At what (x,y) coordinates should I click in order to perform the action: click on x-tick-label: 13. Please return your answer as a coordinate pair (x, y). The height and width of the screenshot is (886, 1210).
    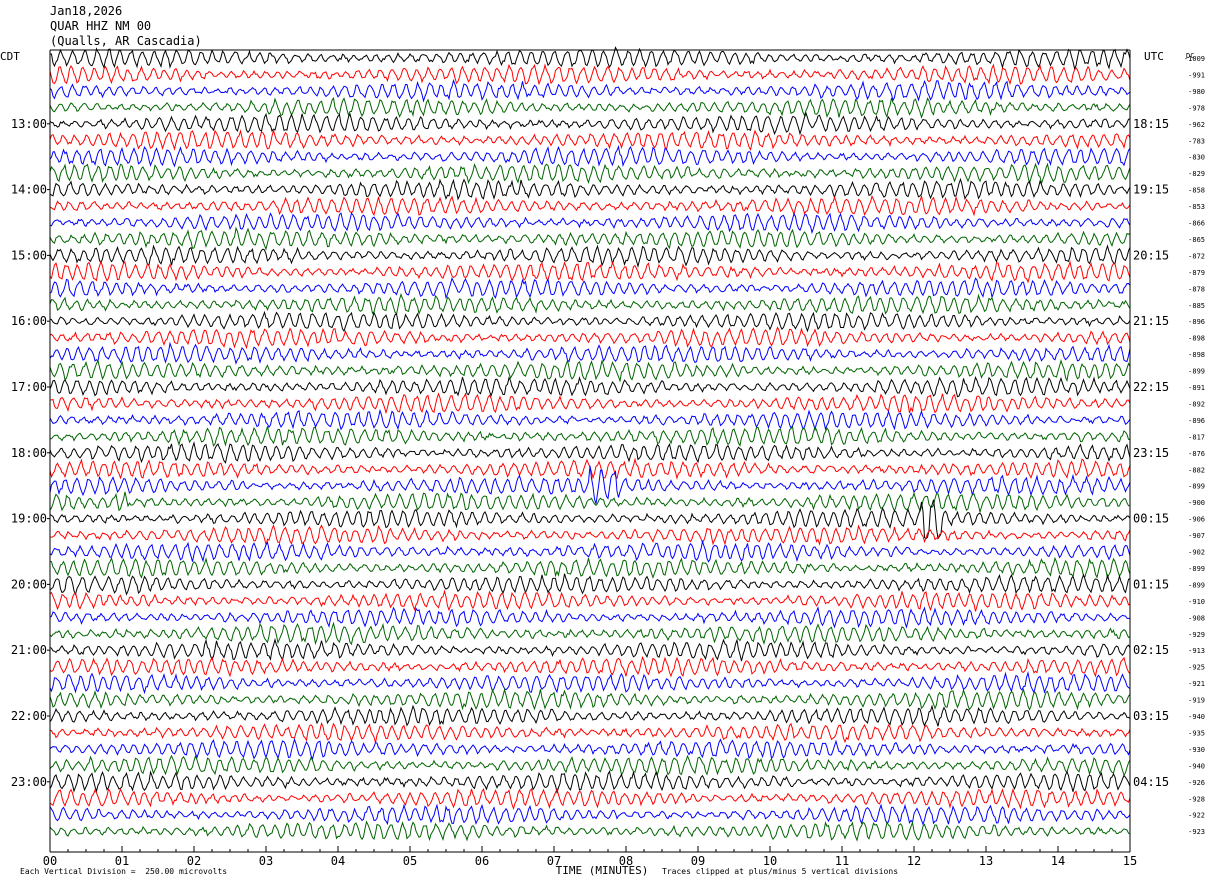
    Looking at the image, I should click on (986, 861).